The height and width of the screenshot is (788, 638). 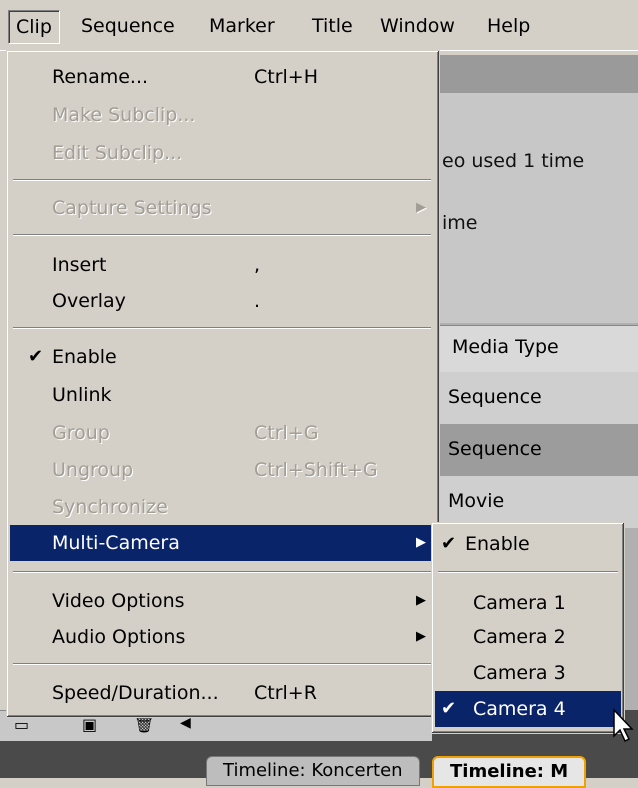 What do you see at coordinates (118, 601) in the screenshot?
I see `menu-item-label: Video Options` at bounding box center [118, 601].